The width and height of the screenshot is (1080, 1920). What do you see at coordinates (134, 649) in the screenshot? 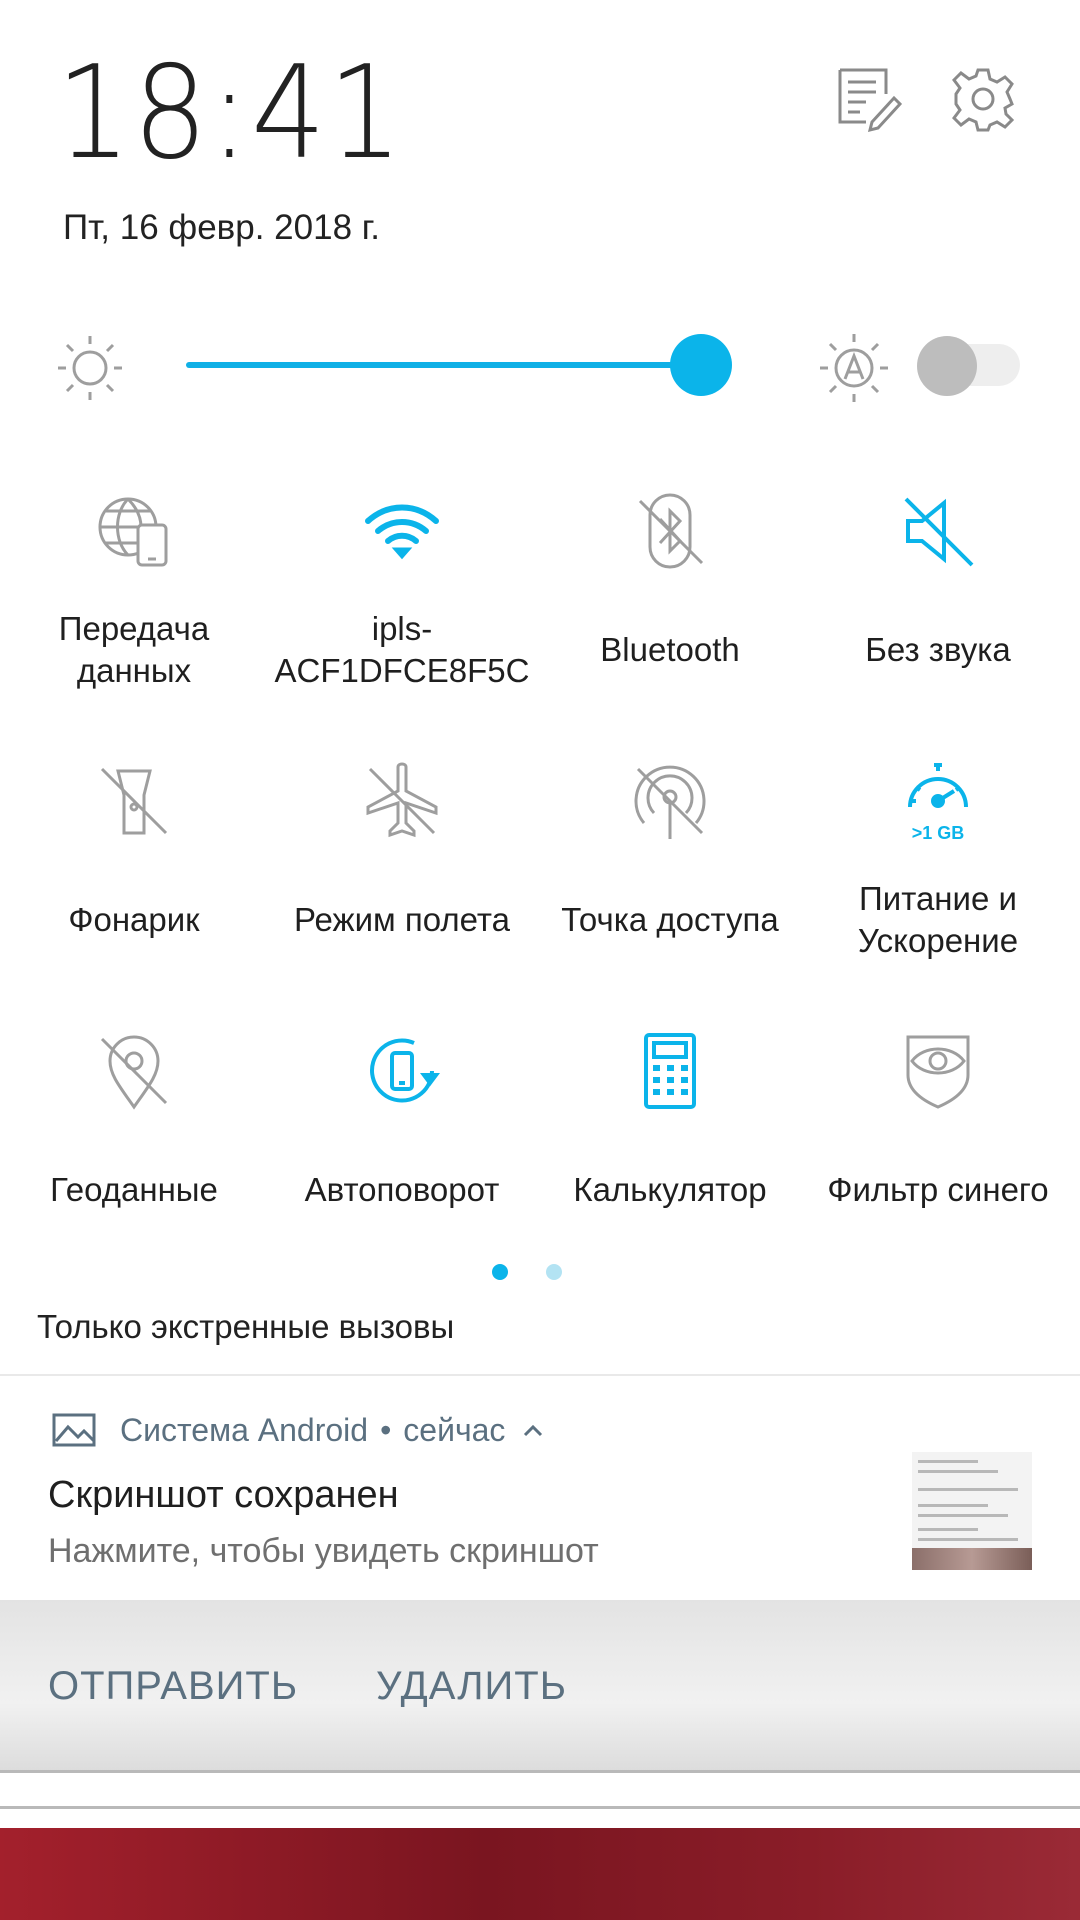
I see `tile-label: Передача данных` at bounding box center [134, 649].